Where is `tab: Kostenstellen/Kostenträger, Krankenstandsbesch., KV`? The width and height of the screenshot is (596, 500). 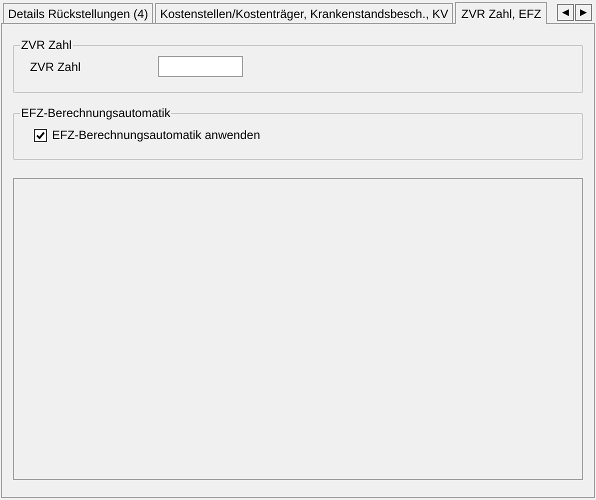
tab: Kostenstellen/Kostenträger, Krankenstandsbesch., KV is located at coordinates (304, 13).